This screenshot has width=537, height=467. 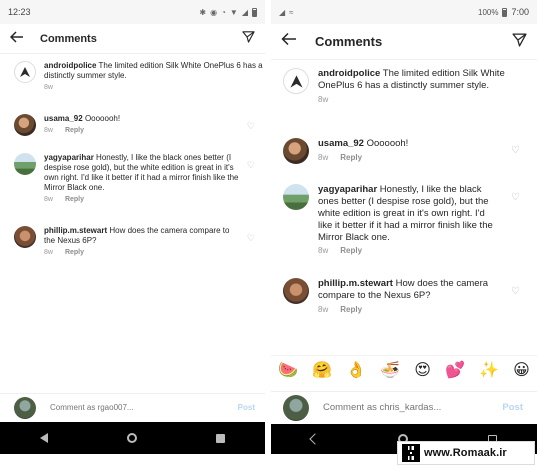 What do you see at coordinates (288, 369) in the screenshot?
I see `emoji-watermelon: 🍉` at bounding box center [288, 369].